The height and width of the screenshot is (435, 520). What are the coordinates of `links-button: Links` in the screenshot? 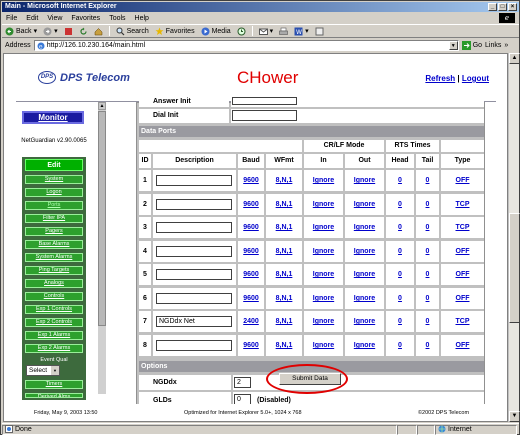 It's located at (493, 45).